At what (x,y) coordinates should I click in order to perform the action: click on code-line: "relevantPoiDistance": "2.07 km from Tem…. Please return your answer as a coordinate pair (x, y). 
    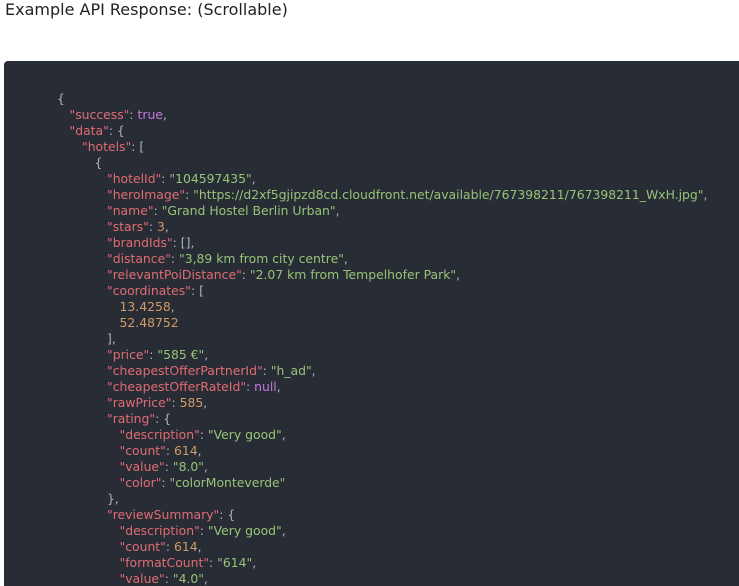
    Looking at the image, I should click on (355, 275).